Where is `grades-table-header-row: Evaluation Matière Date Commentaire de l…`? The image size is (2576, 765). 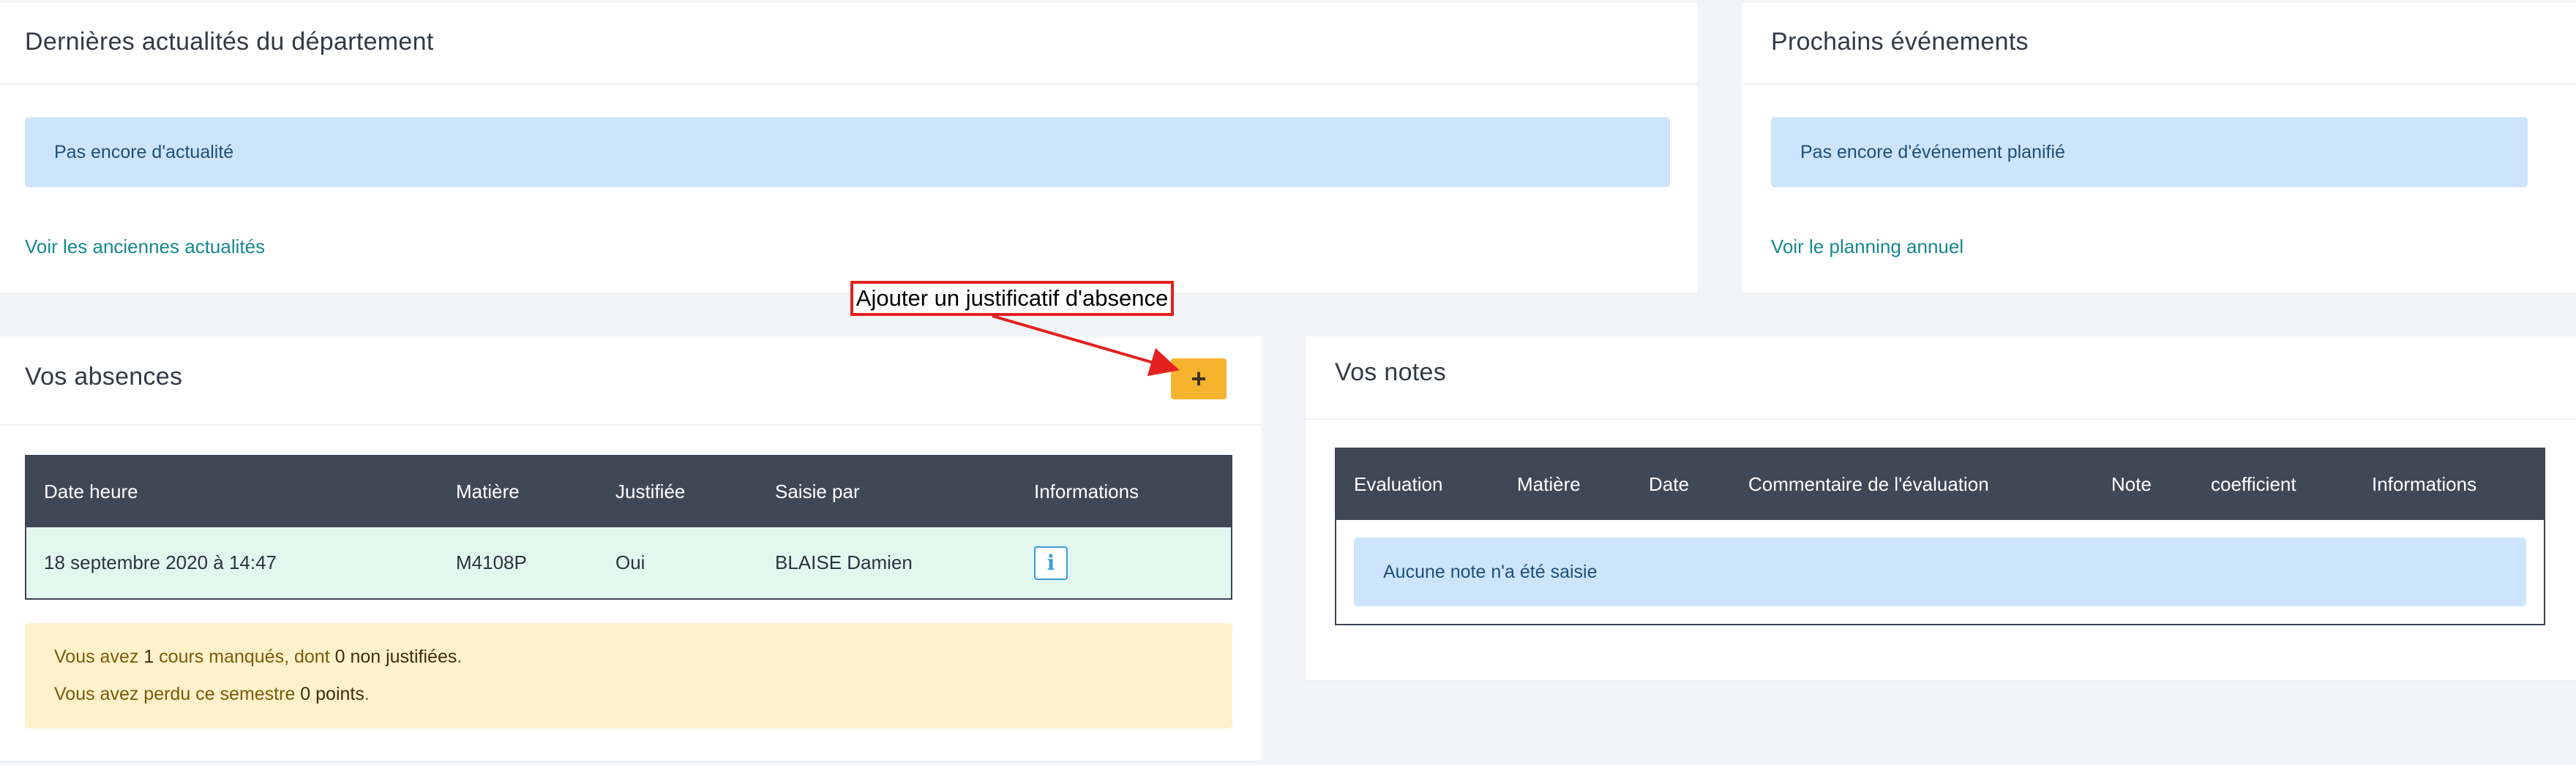 grades-table-header-row: Evaluation Matière Date Commentaire de l… is located at coordinates (1940, 484).